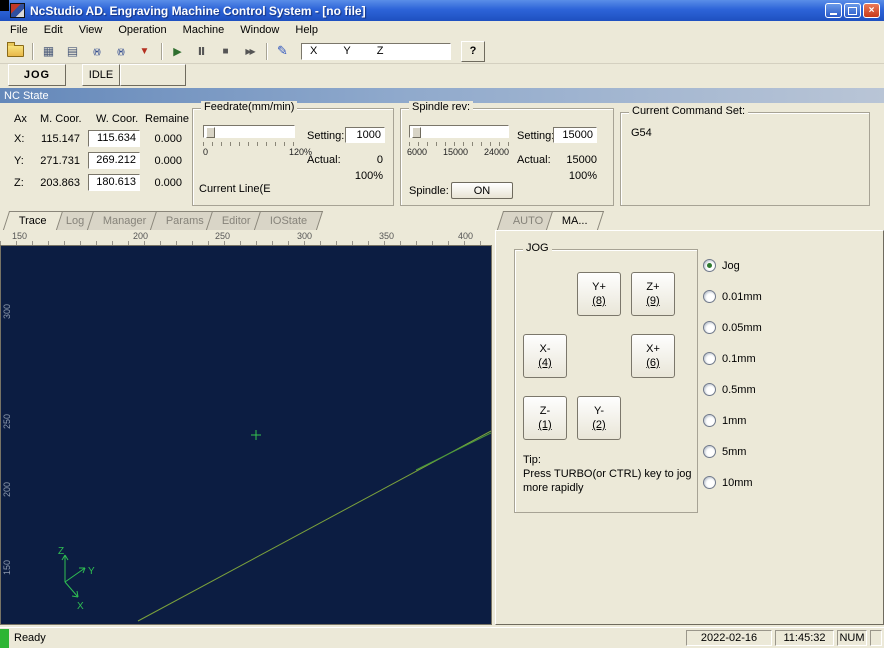  I want to click on feedrate-slider-ticks, so click(249, 144).